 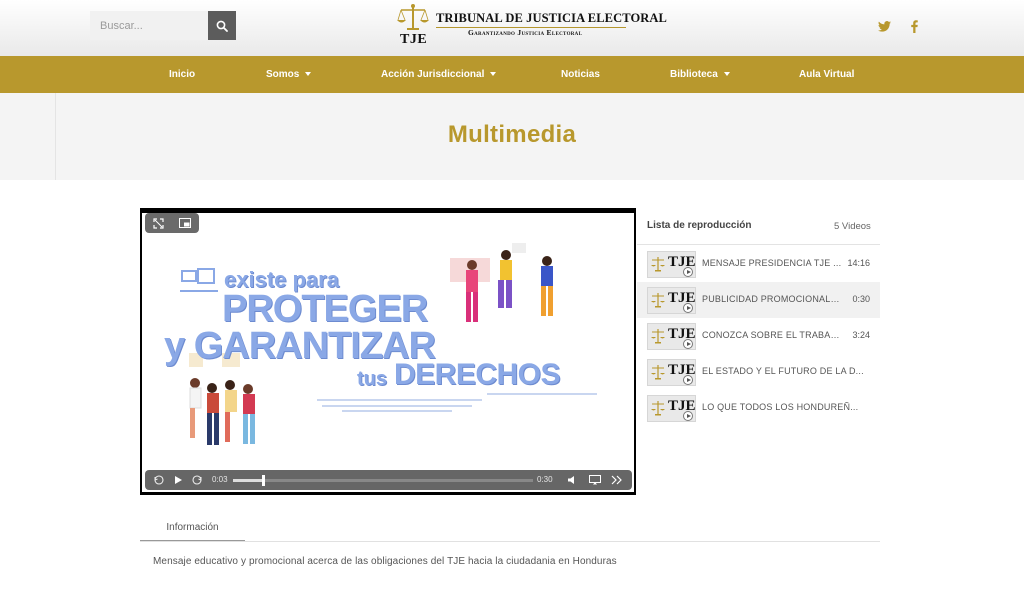 What do you see at coordinates (433, 74) in the screenshot?
I see `nav-label: Acción Jurisdiccional` at bounding box center [433, 74].